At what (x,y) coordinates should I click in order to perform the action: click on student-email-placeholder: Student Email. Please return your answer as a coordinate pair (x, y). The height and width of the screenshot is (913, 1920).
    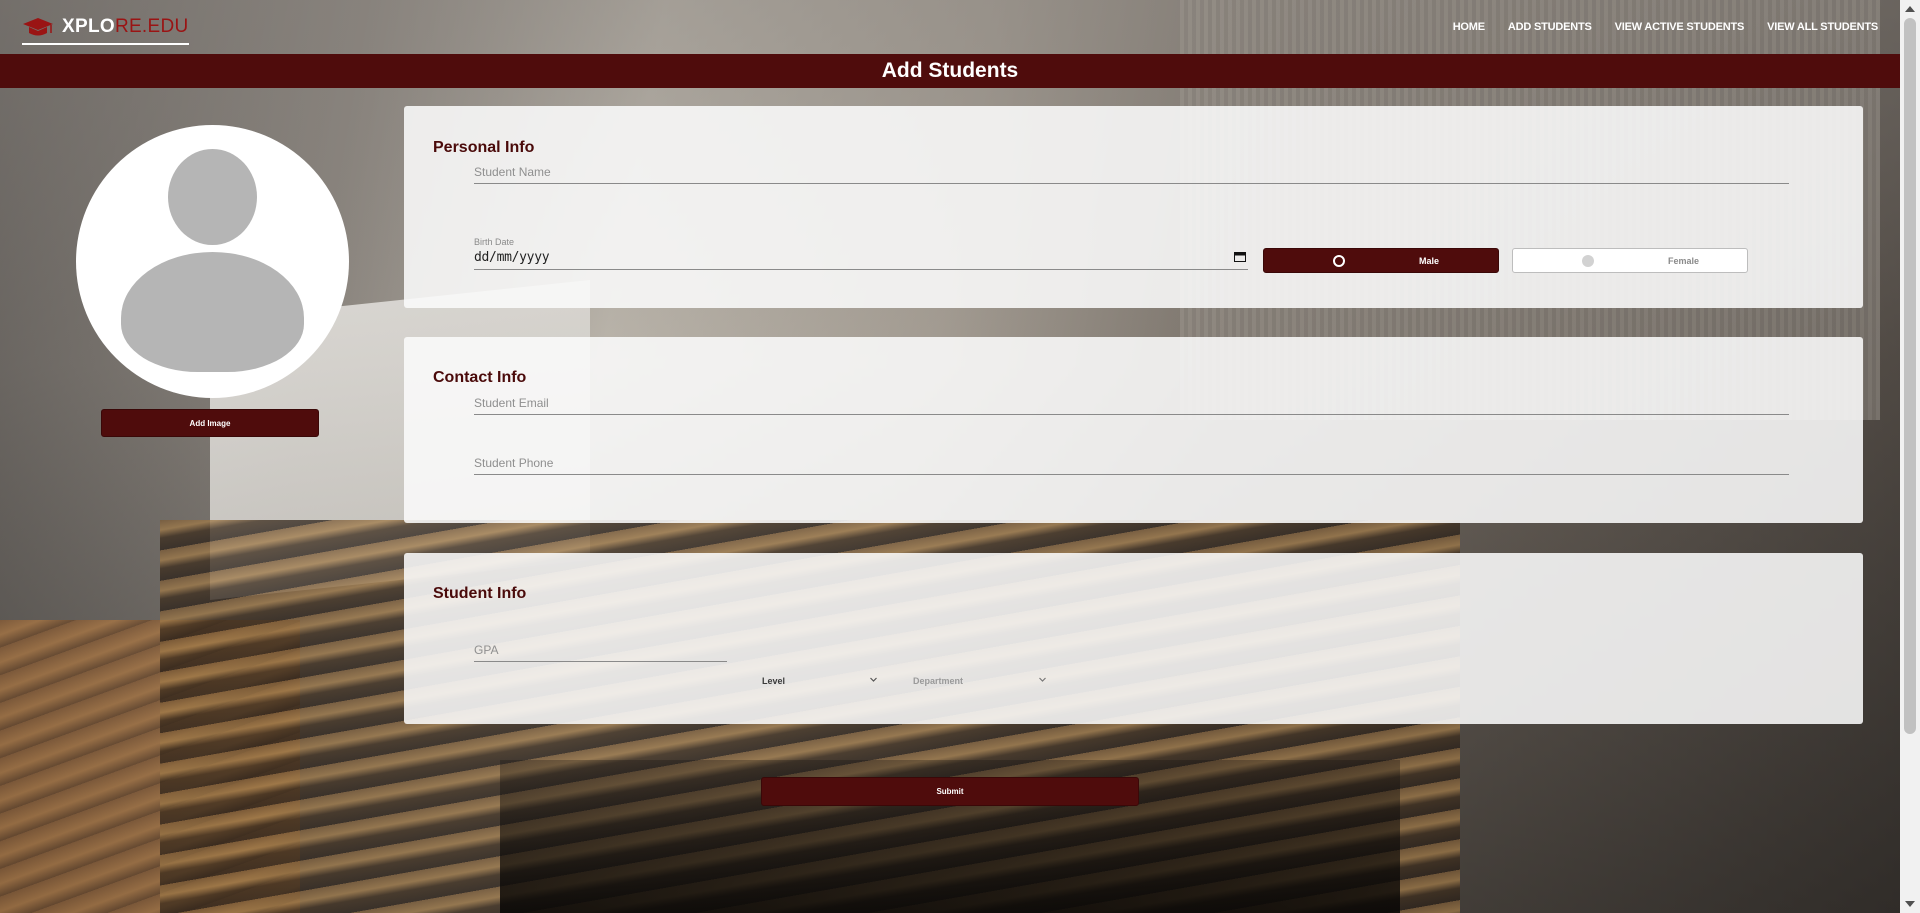
    Looking at the image, I should click on (511, 403).